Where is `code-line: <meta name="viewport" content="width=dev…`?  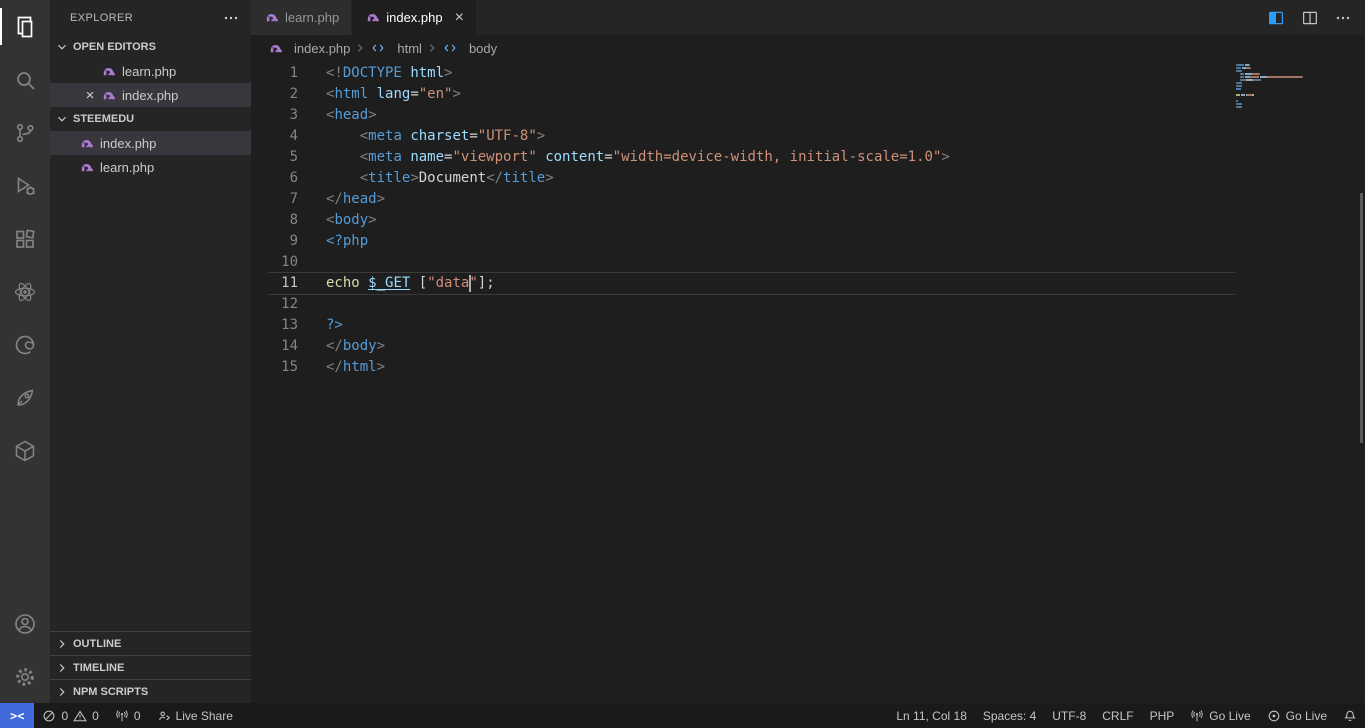 code-line: <meta name="viewport" content="width=dev… is located at coordinates (778, 157).